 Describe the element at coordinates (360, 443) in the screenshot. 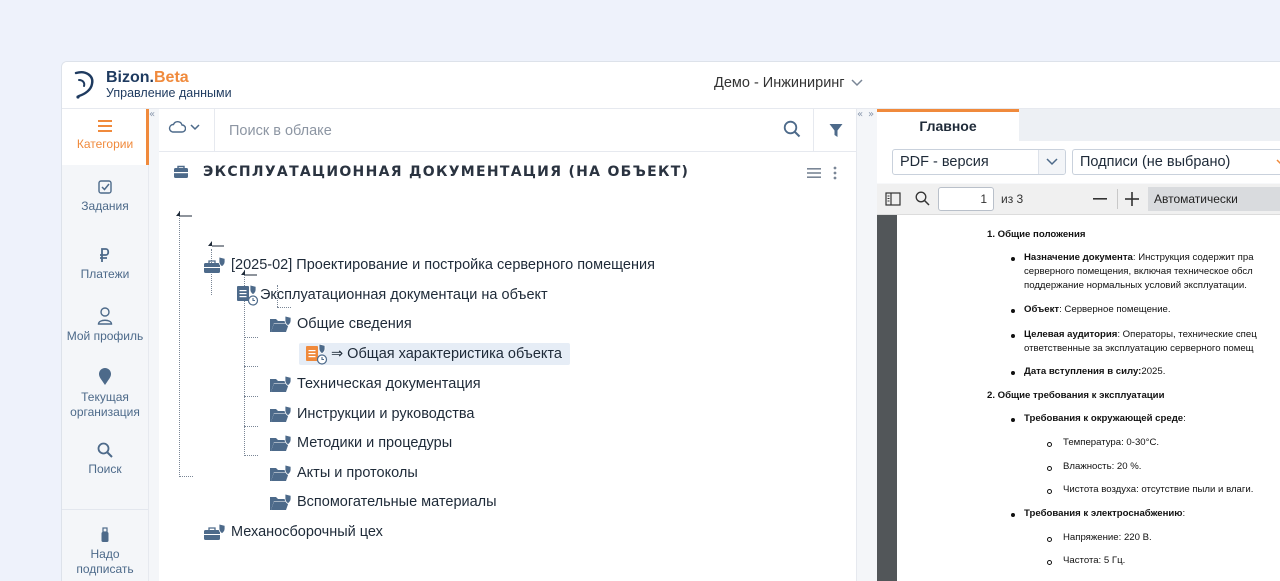

I see `tree-node-methods: Методики и процедуры` at that location.